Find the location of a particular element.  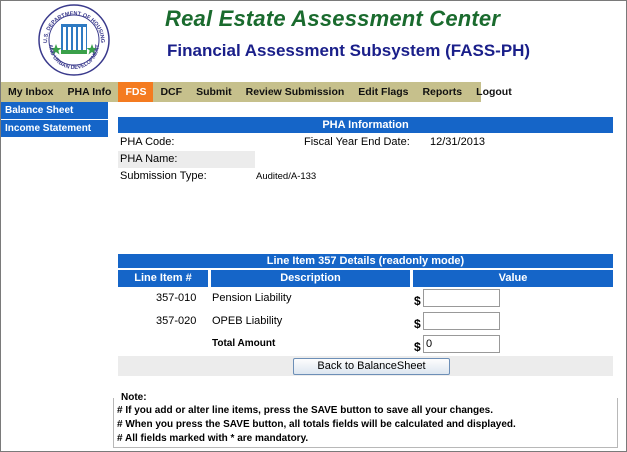

line-item-description: OPEB Liability is located at coordinates (247, 321).